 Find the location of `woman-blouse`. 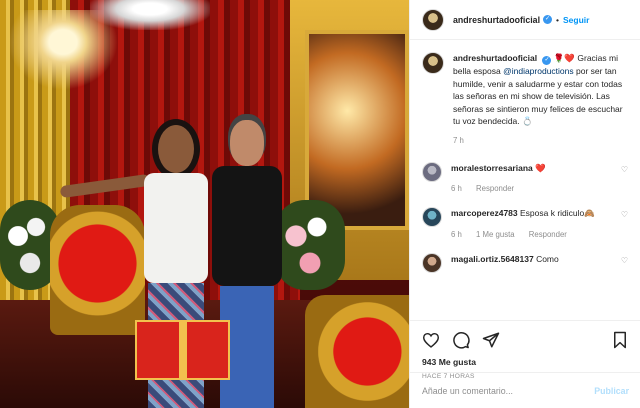

woman-blouse is located at coordinates (176, 228).